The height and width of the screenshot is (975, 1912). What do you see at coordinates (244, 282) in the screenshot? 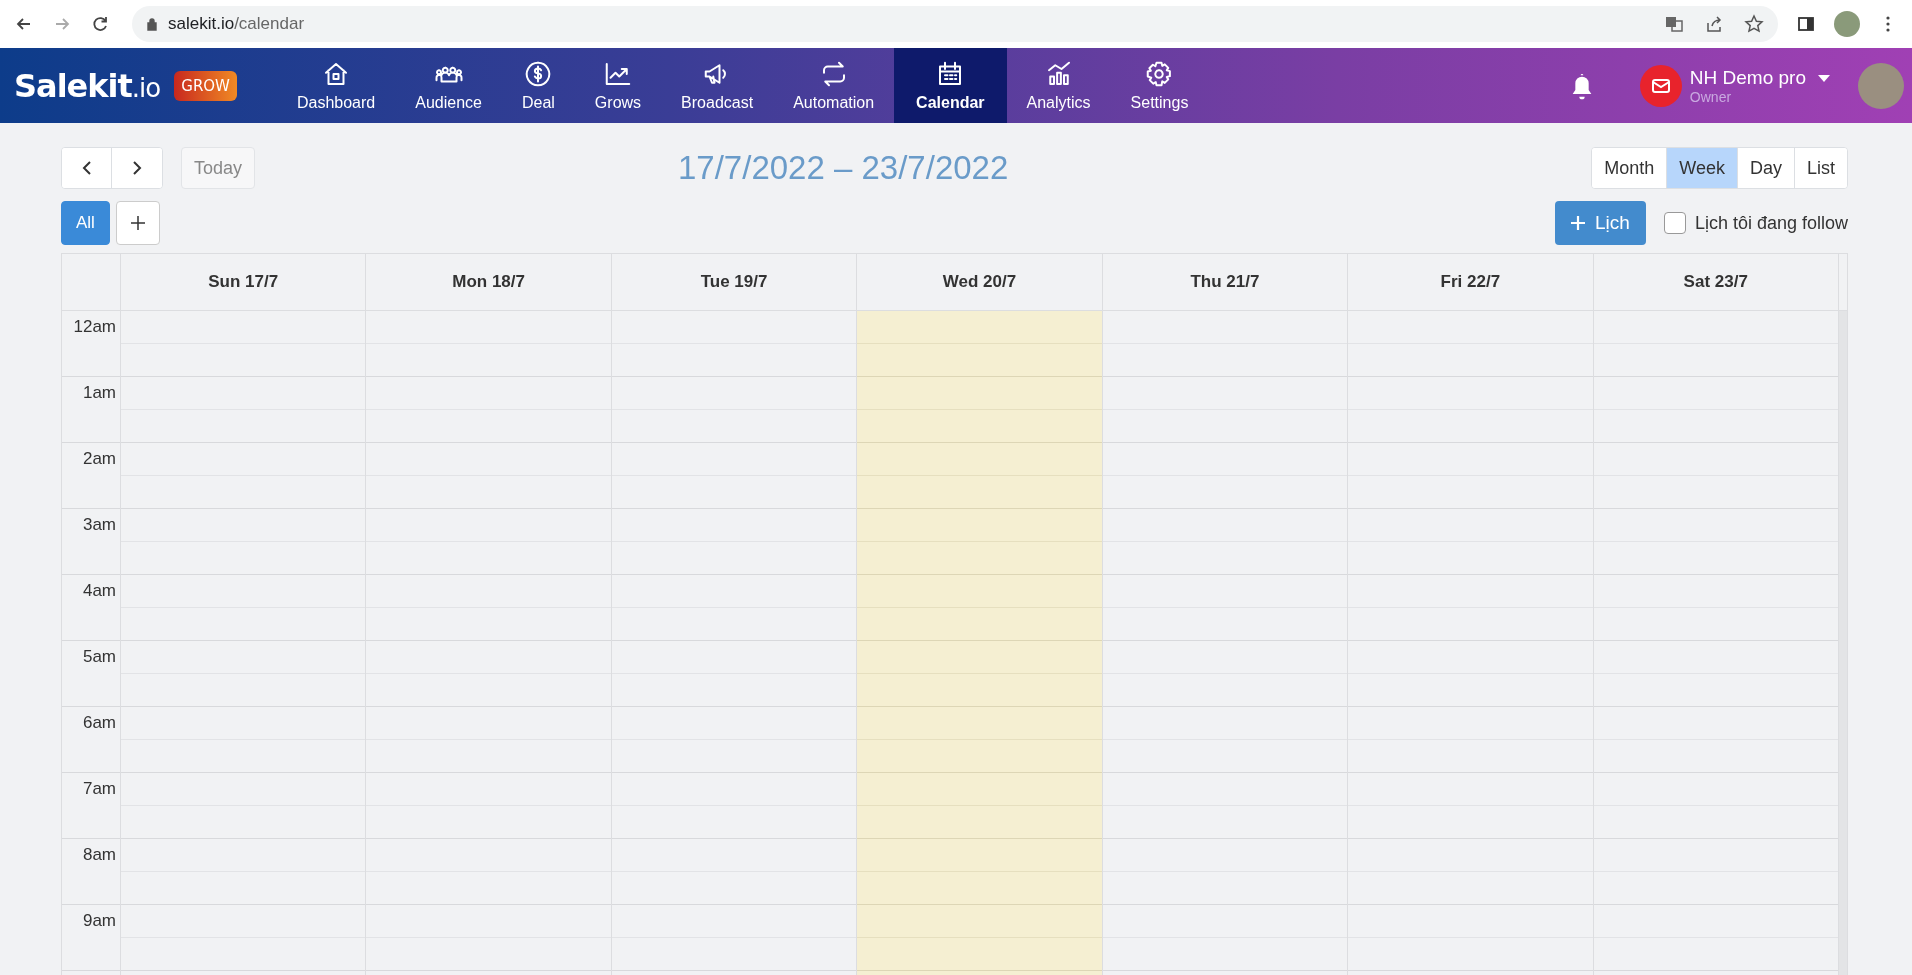
I see `day-header: Sun 17/7` at bounding box center [244, 282].